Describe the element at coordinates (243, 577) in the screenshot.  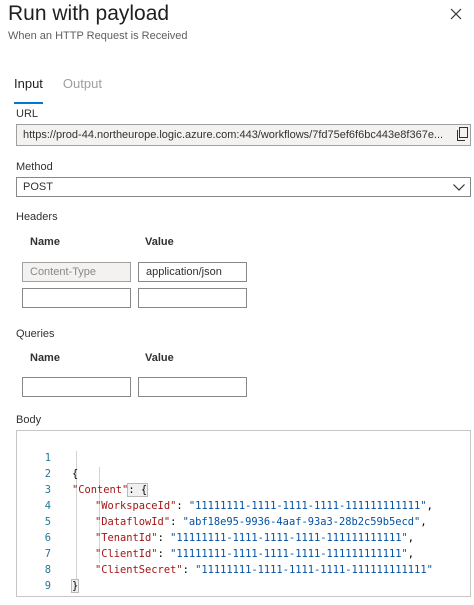
I see `code-line: 9 }` at that location.